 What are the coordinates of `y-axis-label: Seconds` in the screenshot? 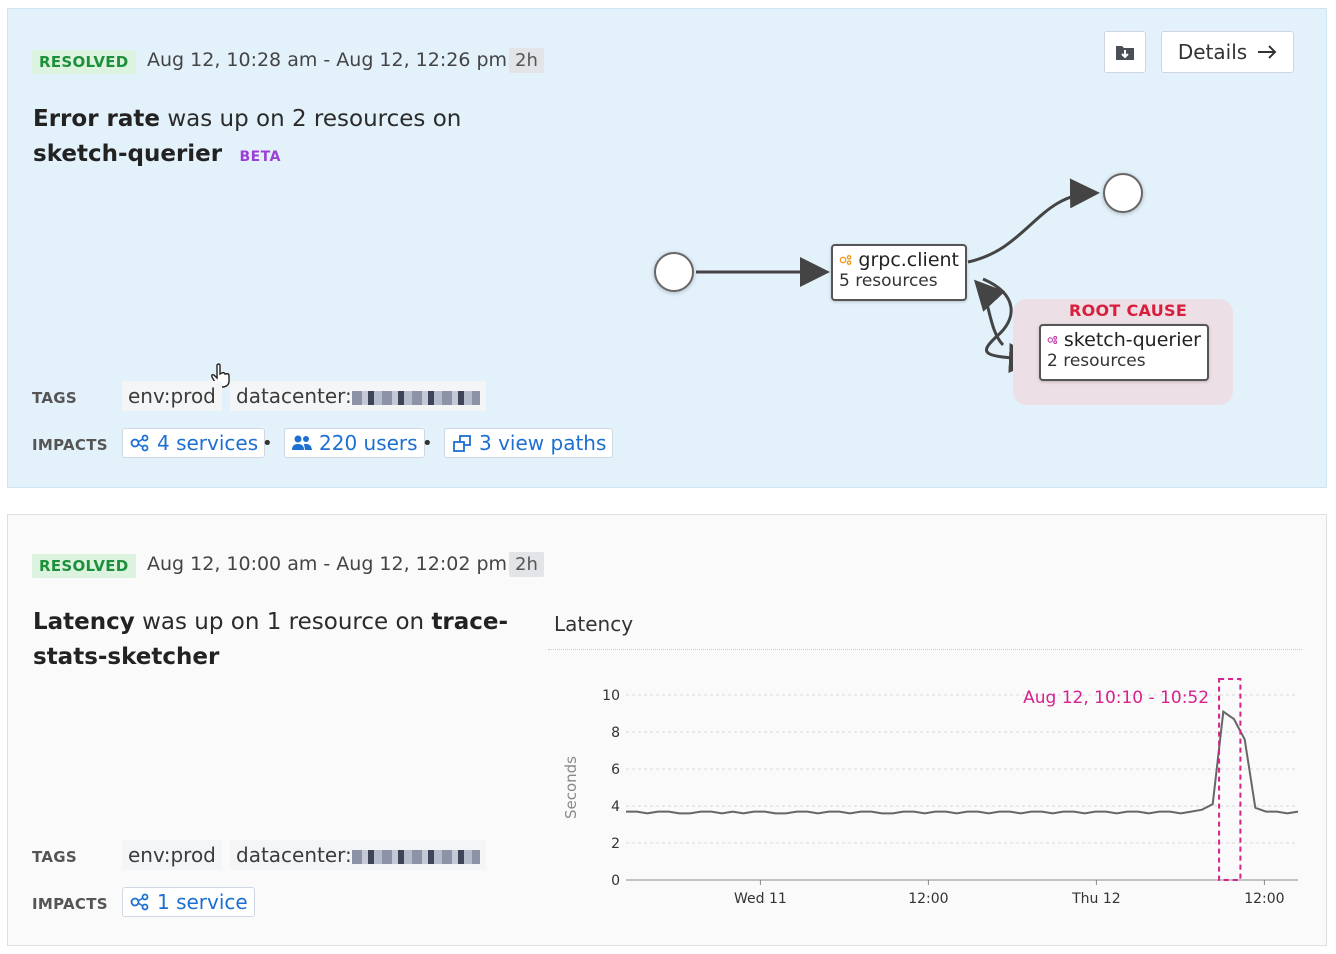 It's located at (571, 787).